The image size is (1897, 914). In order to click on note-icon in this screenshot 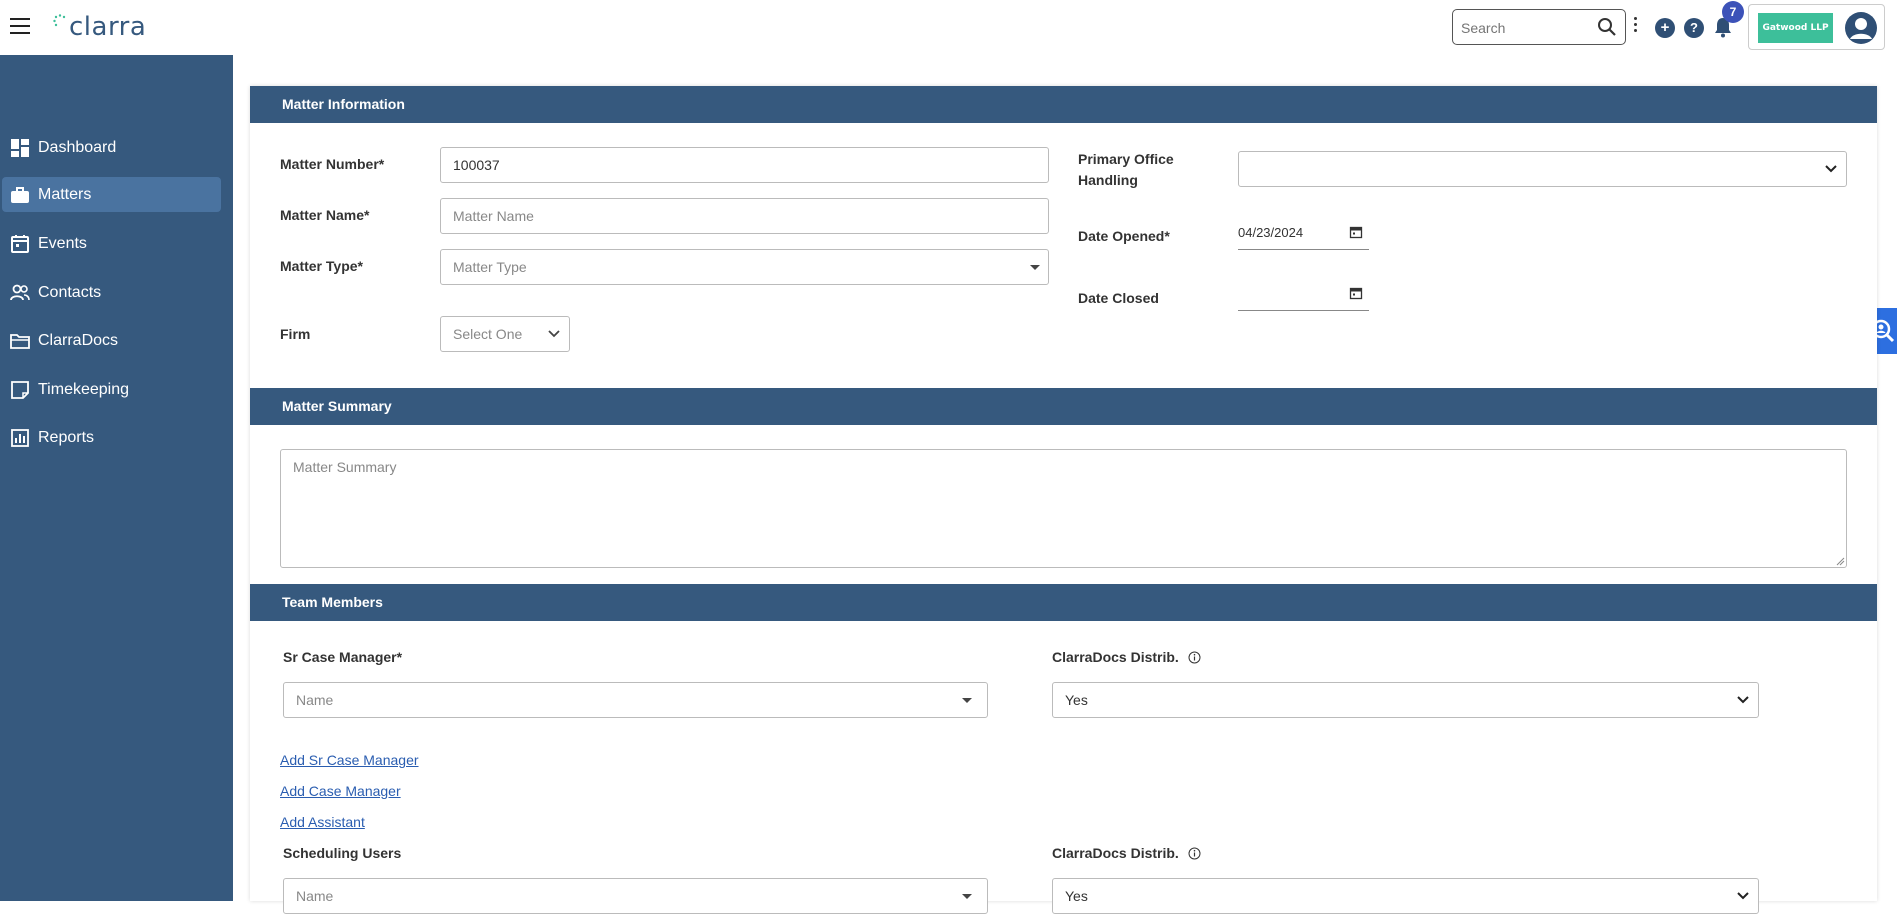, I will do `click(20, 389)`.